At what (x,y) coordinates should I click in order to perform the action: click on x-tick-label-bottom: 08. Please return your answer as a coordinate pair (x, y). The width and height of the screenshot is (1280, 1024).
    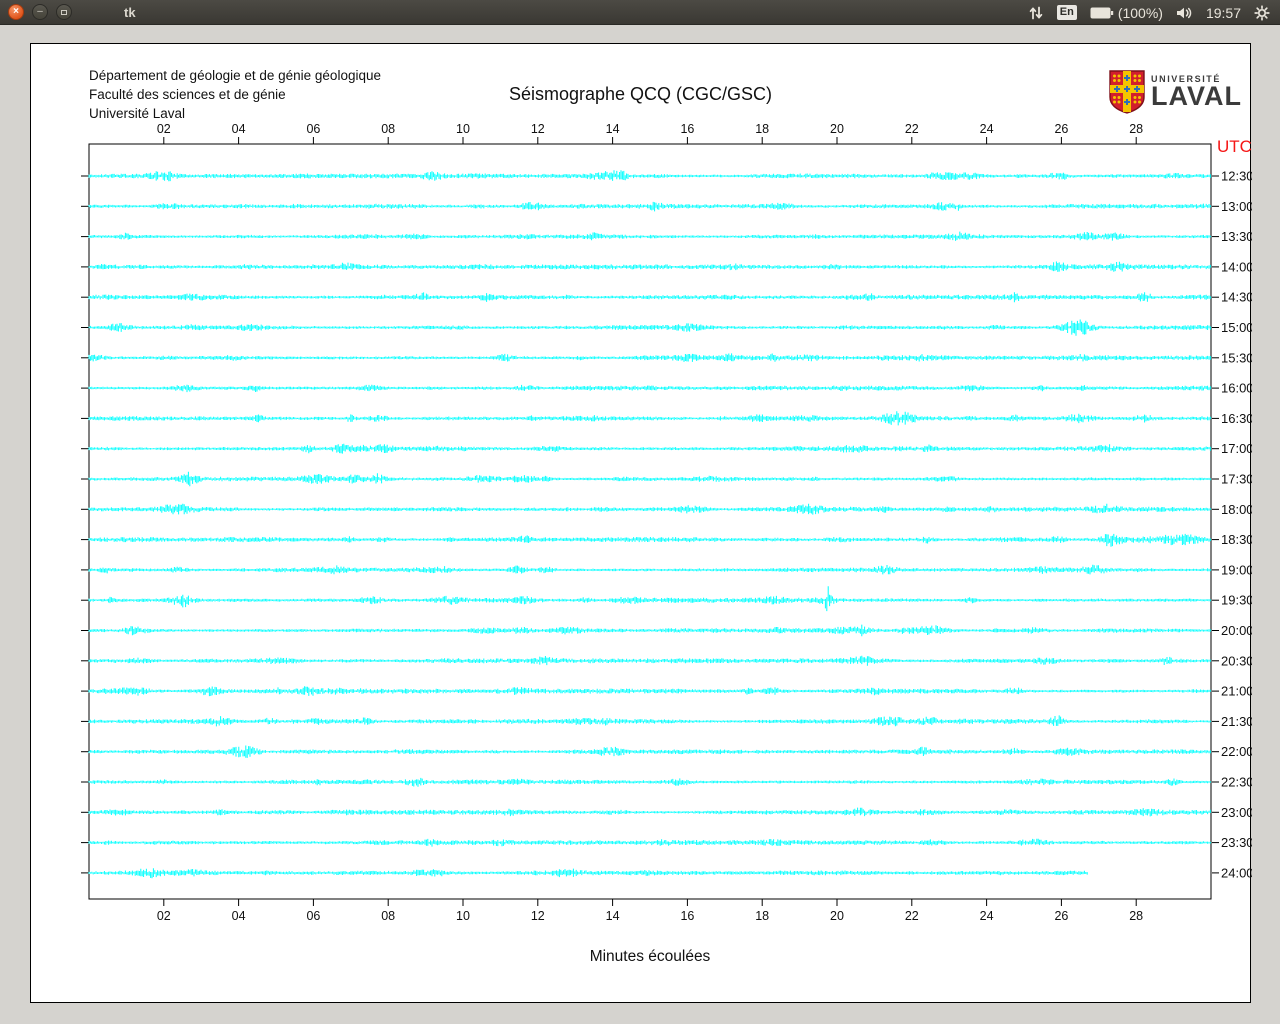
    Looking at the image, I should click on (388, 916).